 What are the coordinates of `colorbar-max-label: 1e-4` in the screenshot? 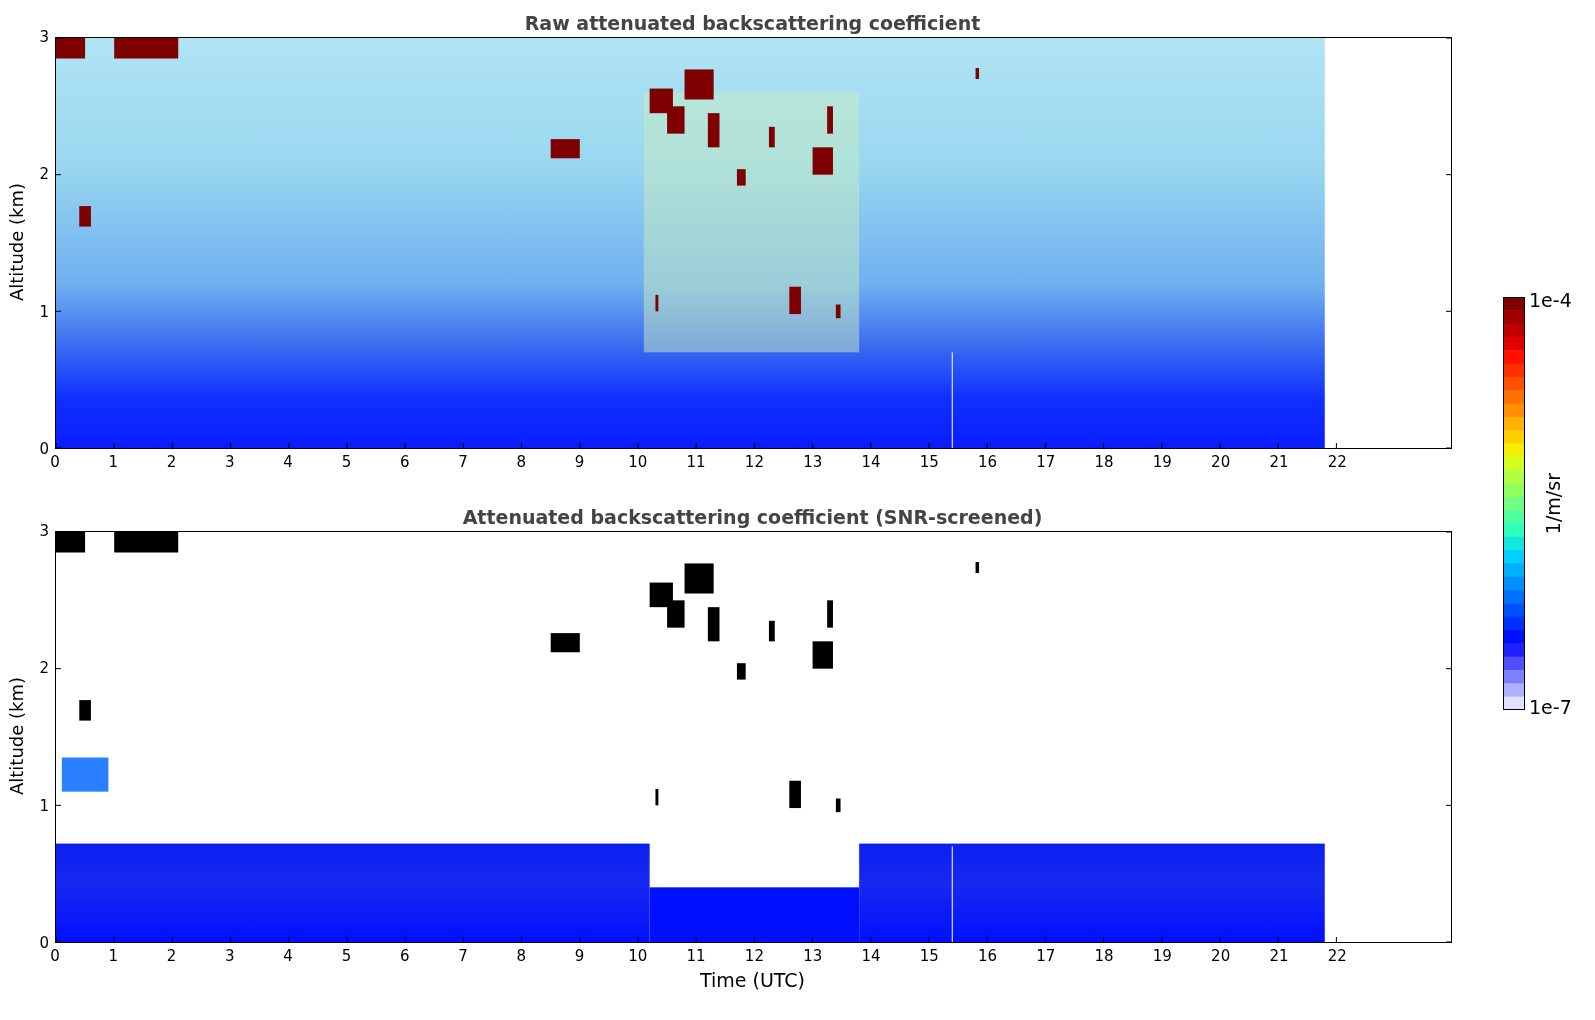 It's located at (1550, 300).